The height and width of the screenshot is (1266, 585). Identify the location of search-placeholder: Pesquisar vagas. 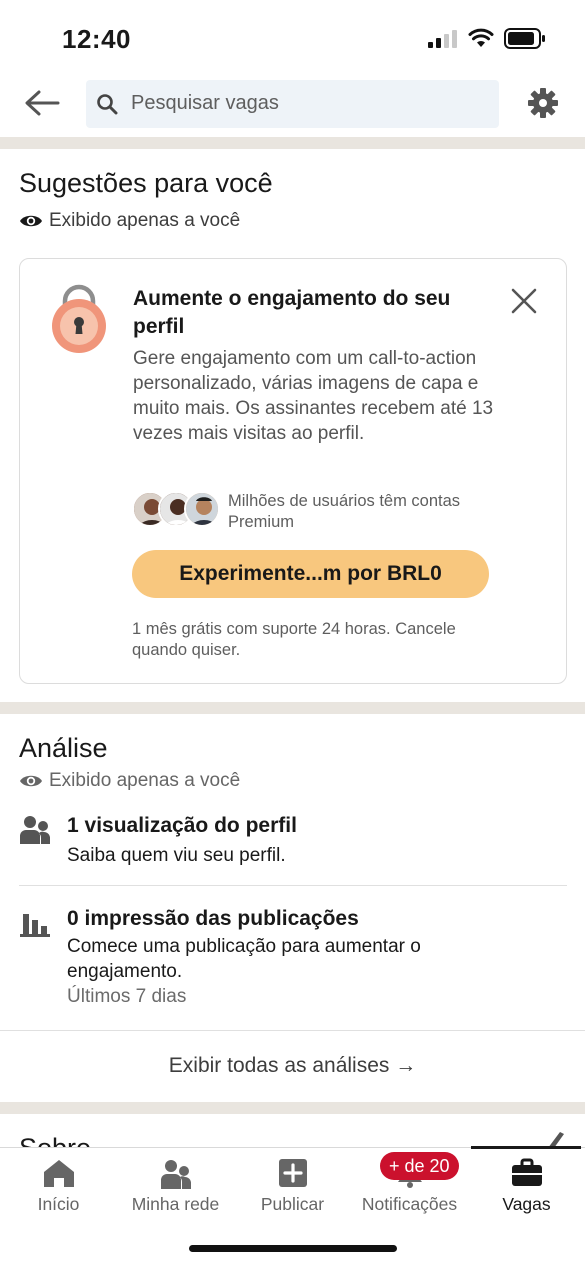
(205, 103).